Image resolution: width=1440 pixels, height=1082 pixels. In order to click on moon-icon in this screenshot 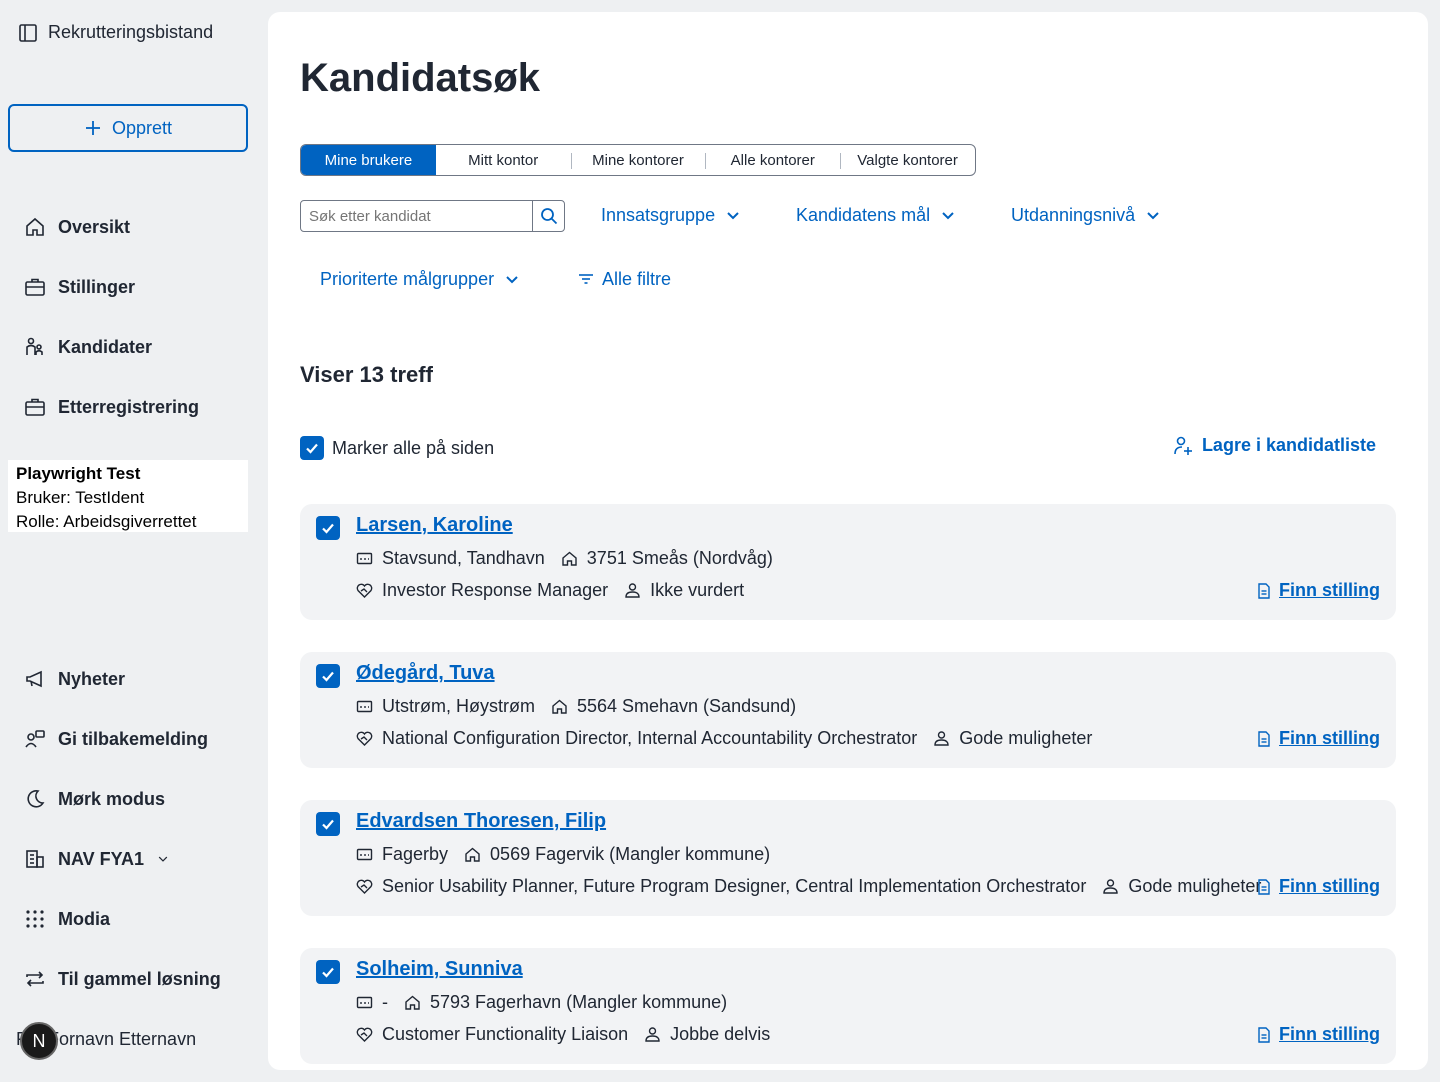, I will do `click(36, 799)`.